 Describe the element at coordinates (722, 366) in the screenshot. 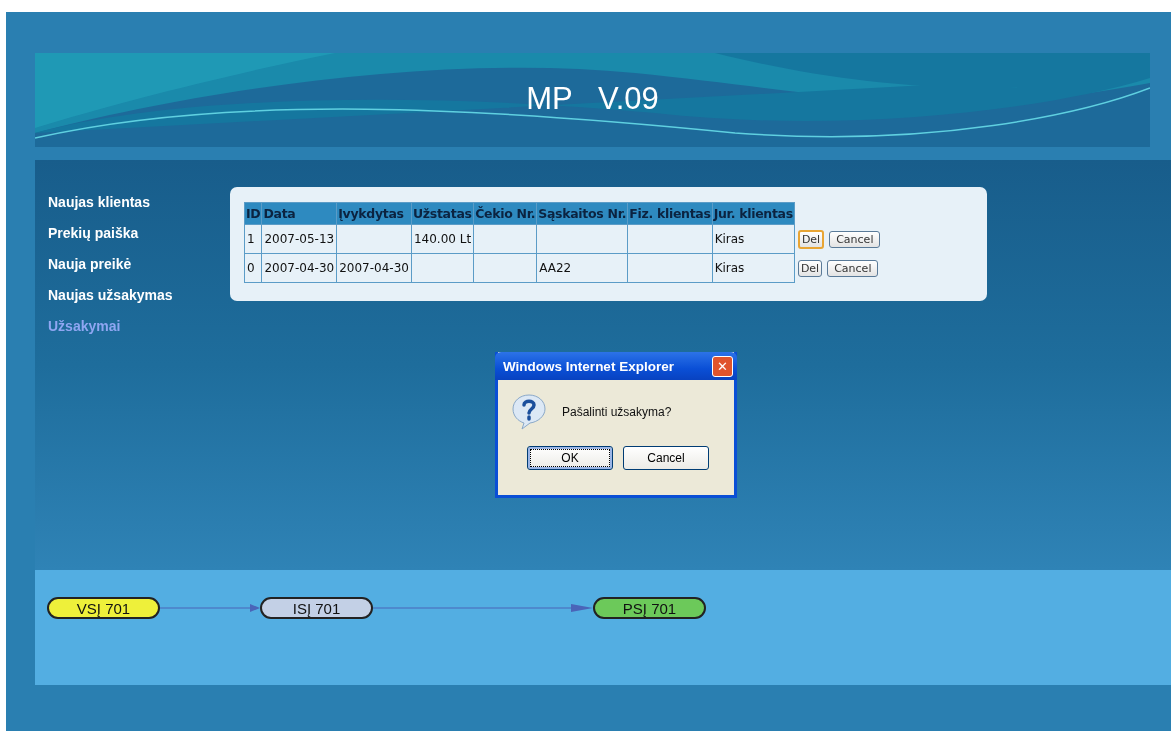

I see `close-button: ✕` at that location.